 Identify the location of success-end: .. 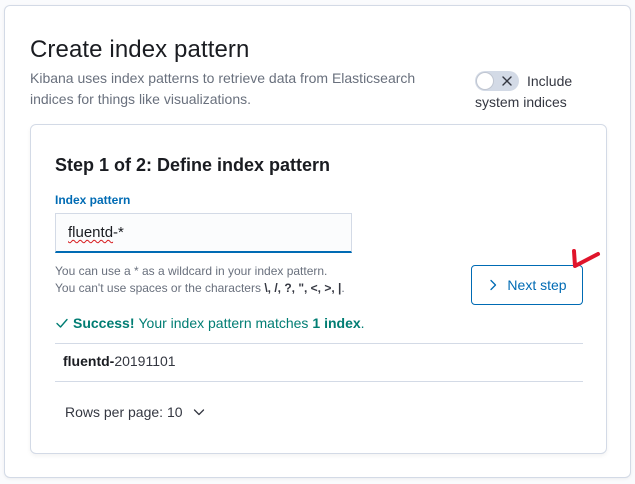
(362, 323).